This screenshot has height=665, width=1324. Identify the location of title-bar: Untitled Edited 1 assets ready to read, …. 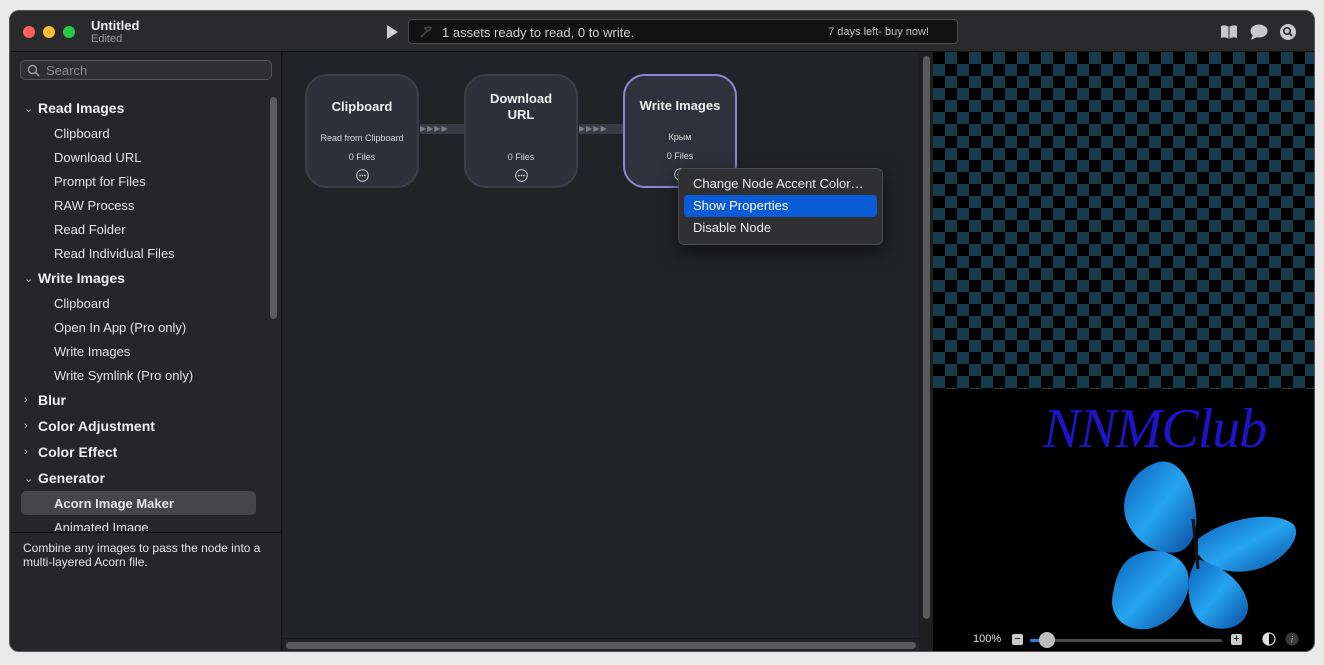
(662, 31).